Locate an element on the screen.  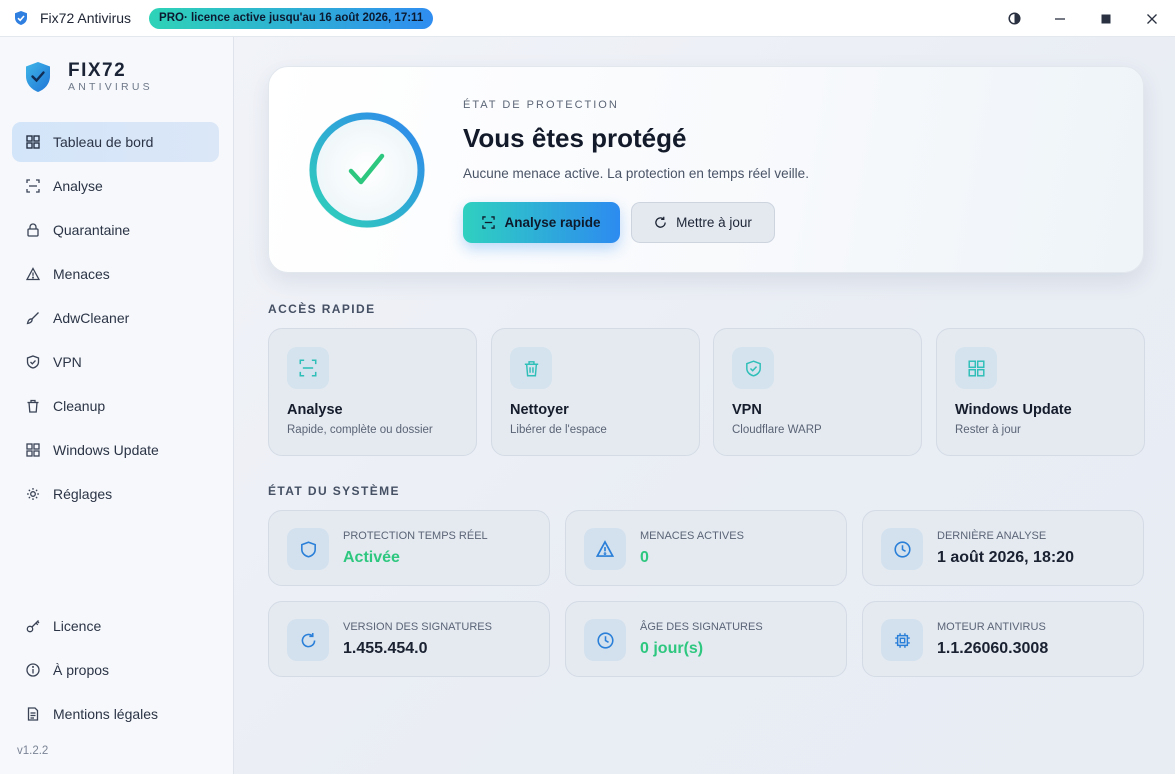
sidebar-item-mentions-legales: Mentions légales is located at coordinates (115, 714).